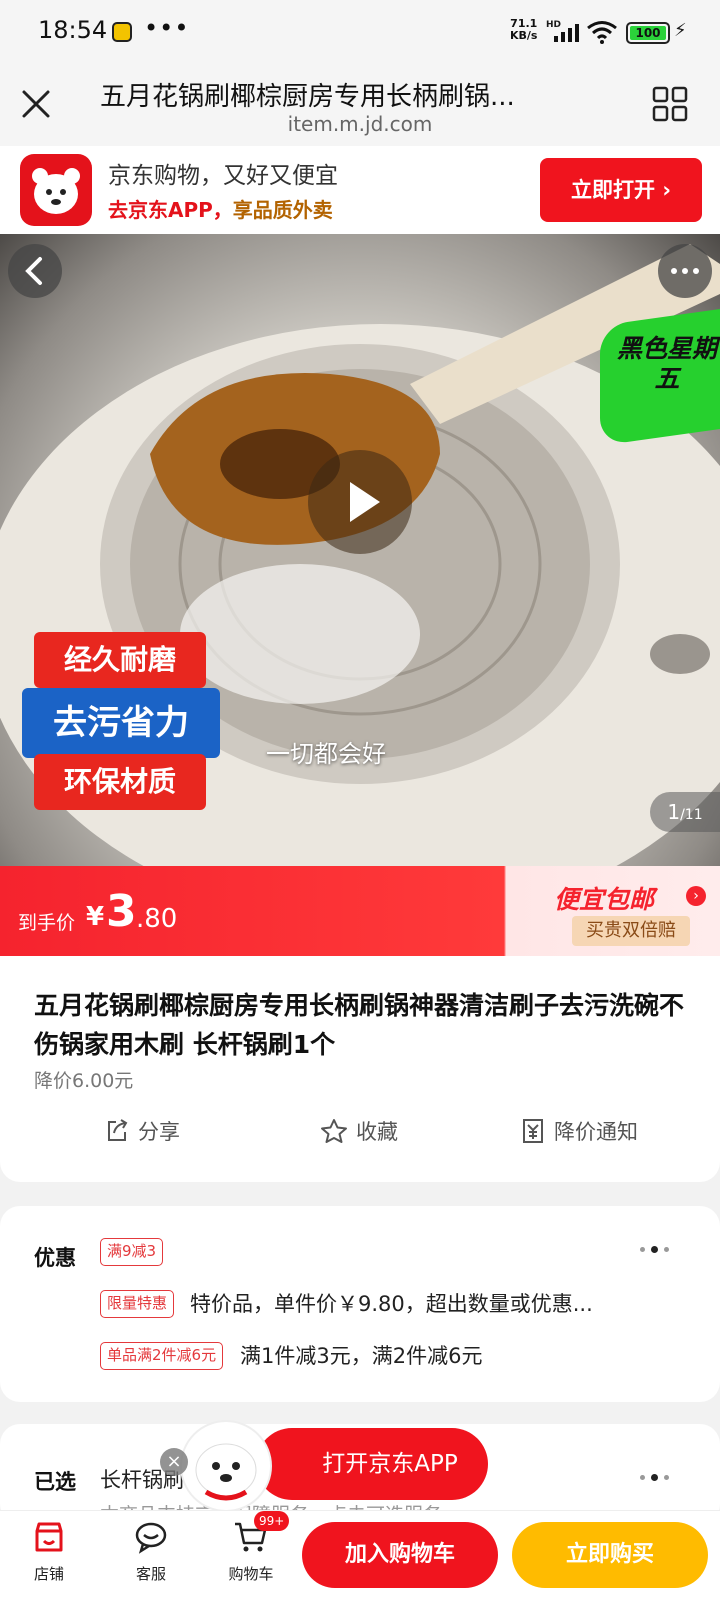 The height and width of the screenshot is (1600, 720). I want to click on favorite-label: 收藏, so click(377, 1132).